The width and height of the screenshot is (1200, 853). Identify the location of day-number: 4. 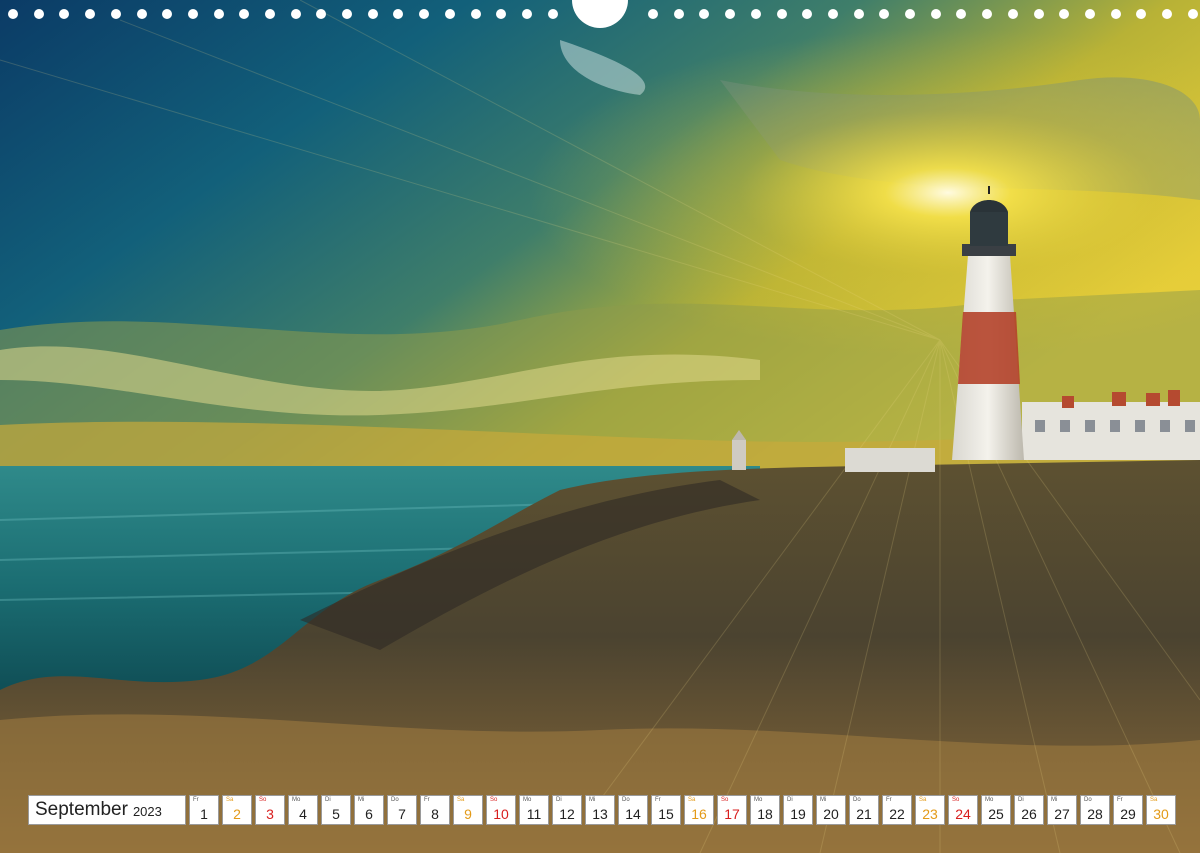
(303, 814).